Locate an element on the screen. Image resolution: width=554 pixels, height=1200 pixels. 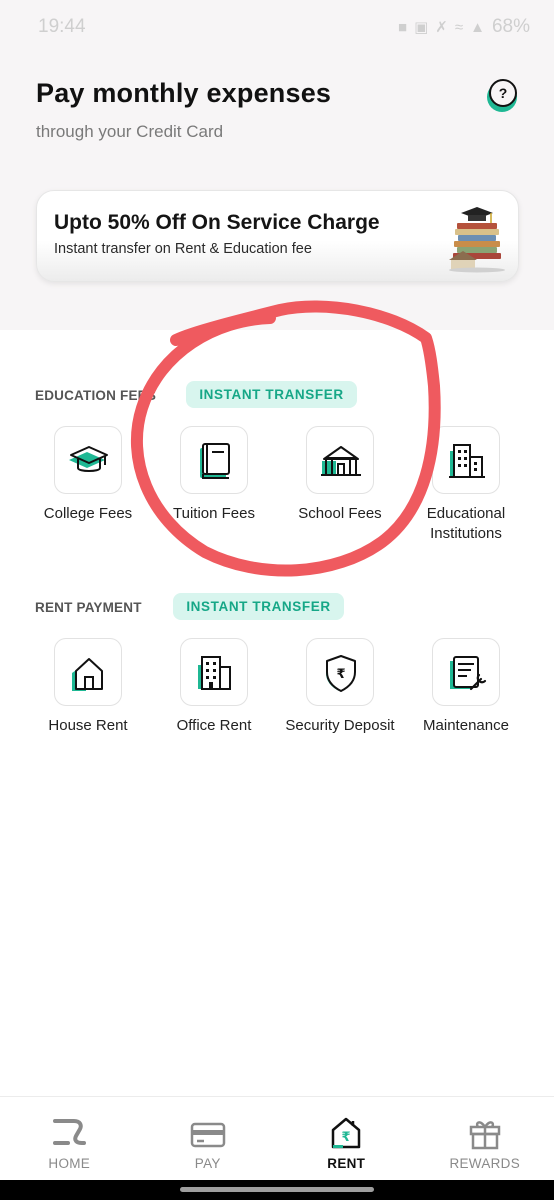
tuition-fees-label: Tuition Fees is located at coordinates (214, 513).